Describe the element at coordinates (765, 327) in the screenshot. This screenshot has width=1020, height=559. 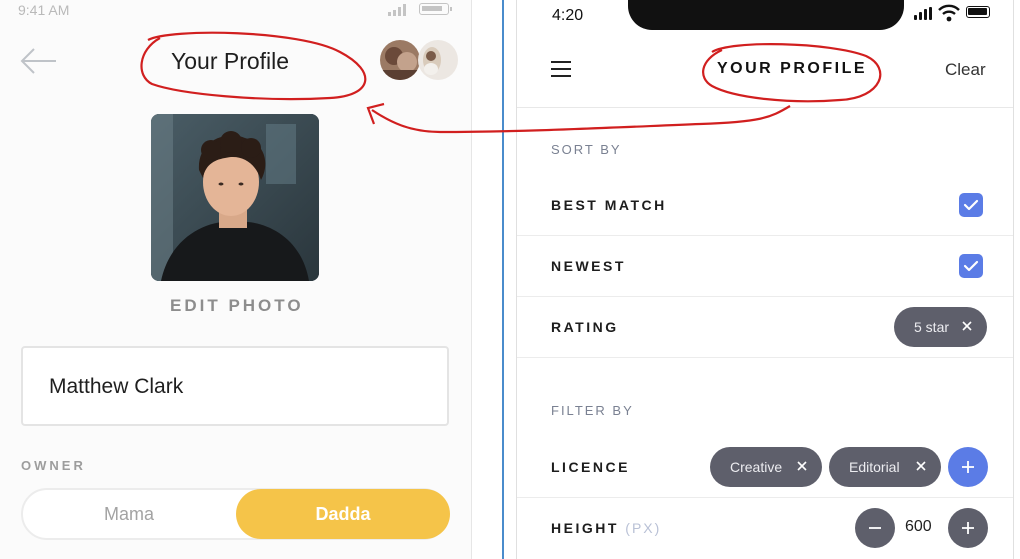
I see `rating-row: RATING 5 star` at that location.